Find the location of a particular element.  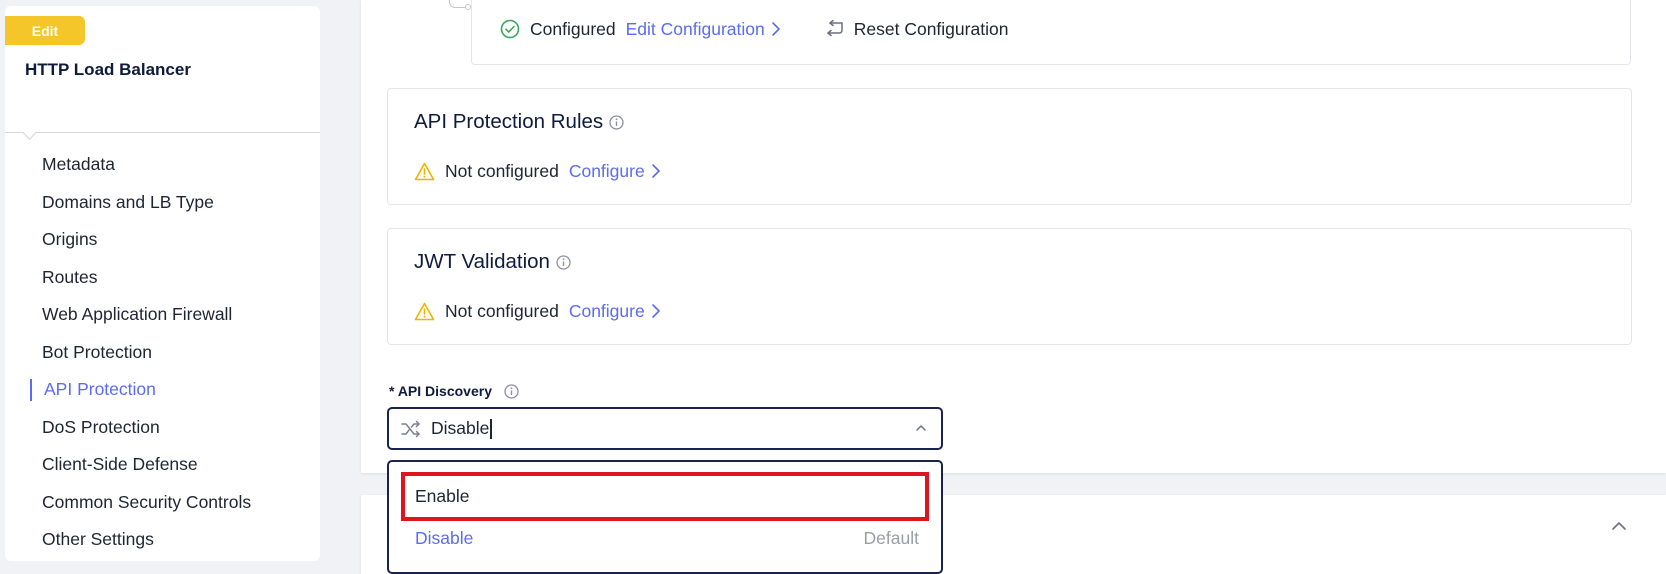

api-discovery-dropdown: Enable Disable Default is located at coordinates (665, 517).